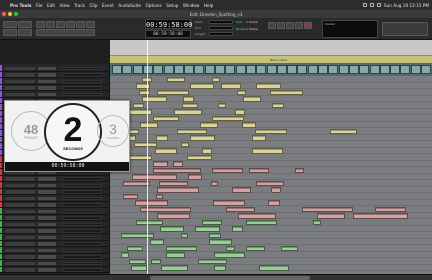 This screenshot has height=280, width=432. I want to click on menu-setup: Setup, so click(172, 5).